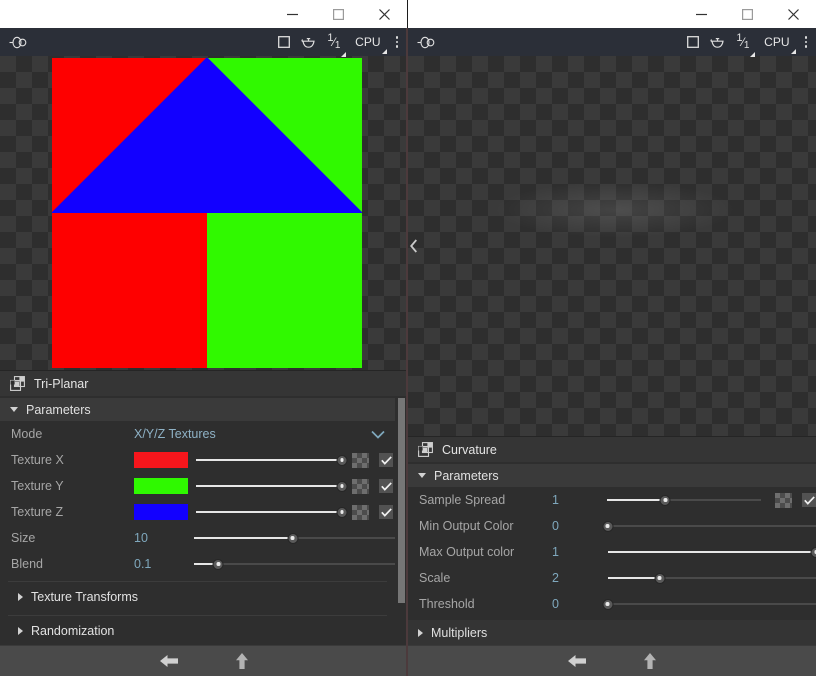 The width and height of the screenshot is (816, 676). I want to click on texture-y-thumbnail, so click(360, 486).